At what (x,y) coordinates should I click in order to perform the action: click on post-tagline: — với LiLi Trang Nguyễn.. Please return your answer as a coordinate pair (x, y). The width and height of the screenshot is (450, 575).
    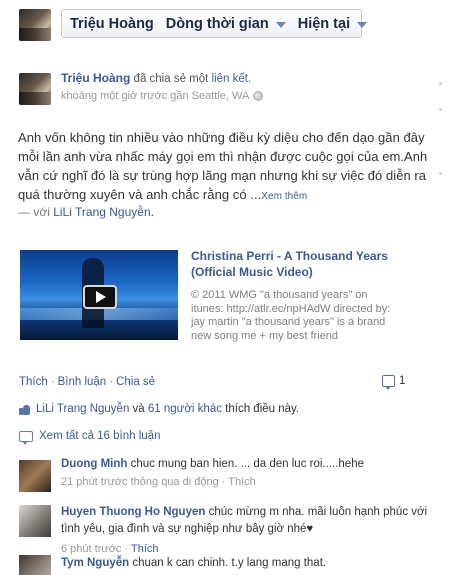
    Looking at the image, I should click on (86, 212).